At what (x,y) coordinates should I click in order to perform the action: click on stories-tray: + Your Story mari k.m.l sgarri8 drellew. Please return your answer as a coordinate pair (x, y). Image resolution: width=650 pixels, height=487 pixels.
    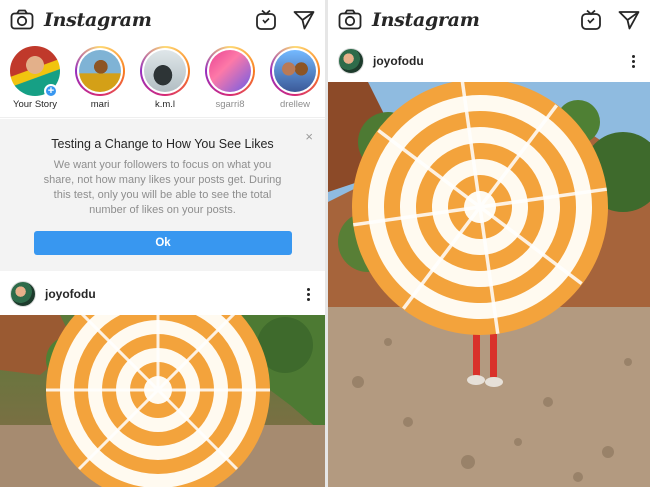
    Looking at the image, I should click on (162, 79).